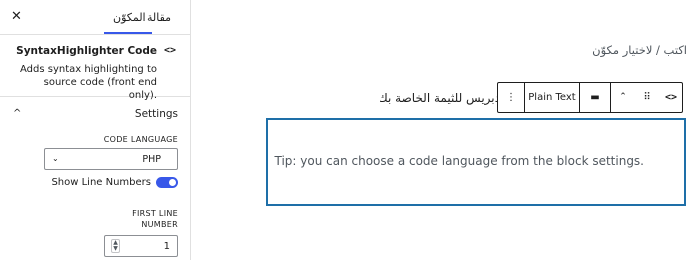 The image size is (700, 260). I want to click on block-toolbar: ⋮ Plain Text ▬ ⌃ ⠿ <>, so click(590, 97).